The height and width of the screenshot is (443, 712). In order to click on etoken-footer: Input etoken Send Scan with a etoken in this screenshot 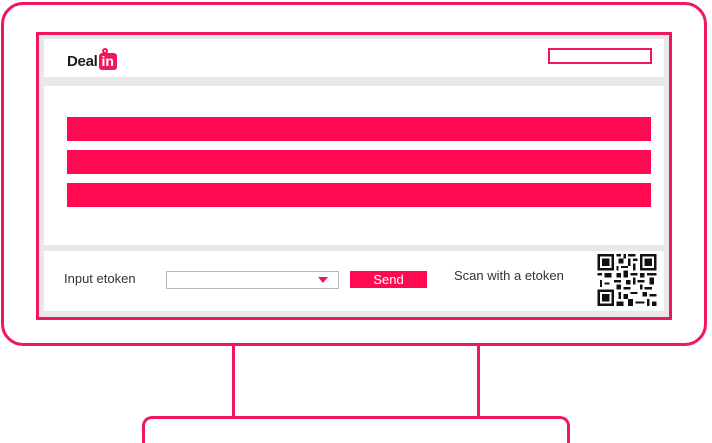, I will do `click(354, 281)`.